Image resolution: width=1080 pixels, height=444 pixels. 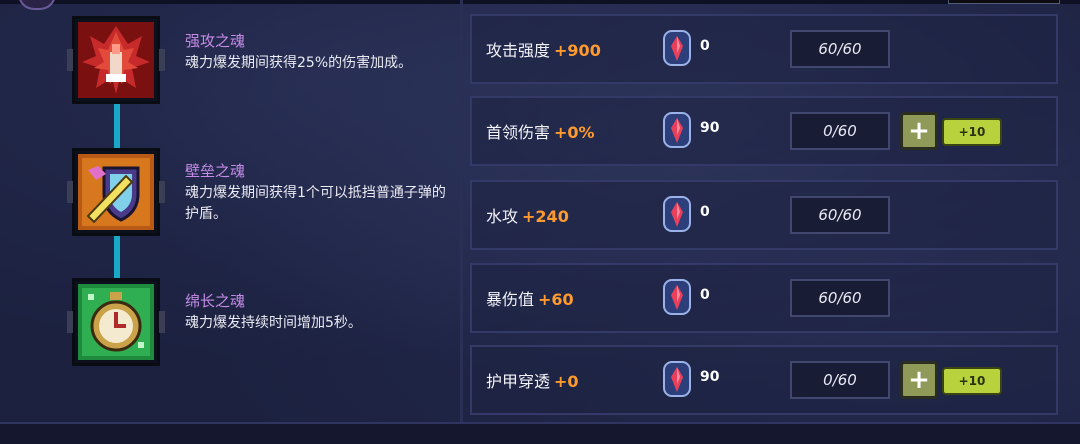 I want to click on stat-row-water-attack: 水攻 +240 0 60/60, so click(x=764, y=215).